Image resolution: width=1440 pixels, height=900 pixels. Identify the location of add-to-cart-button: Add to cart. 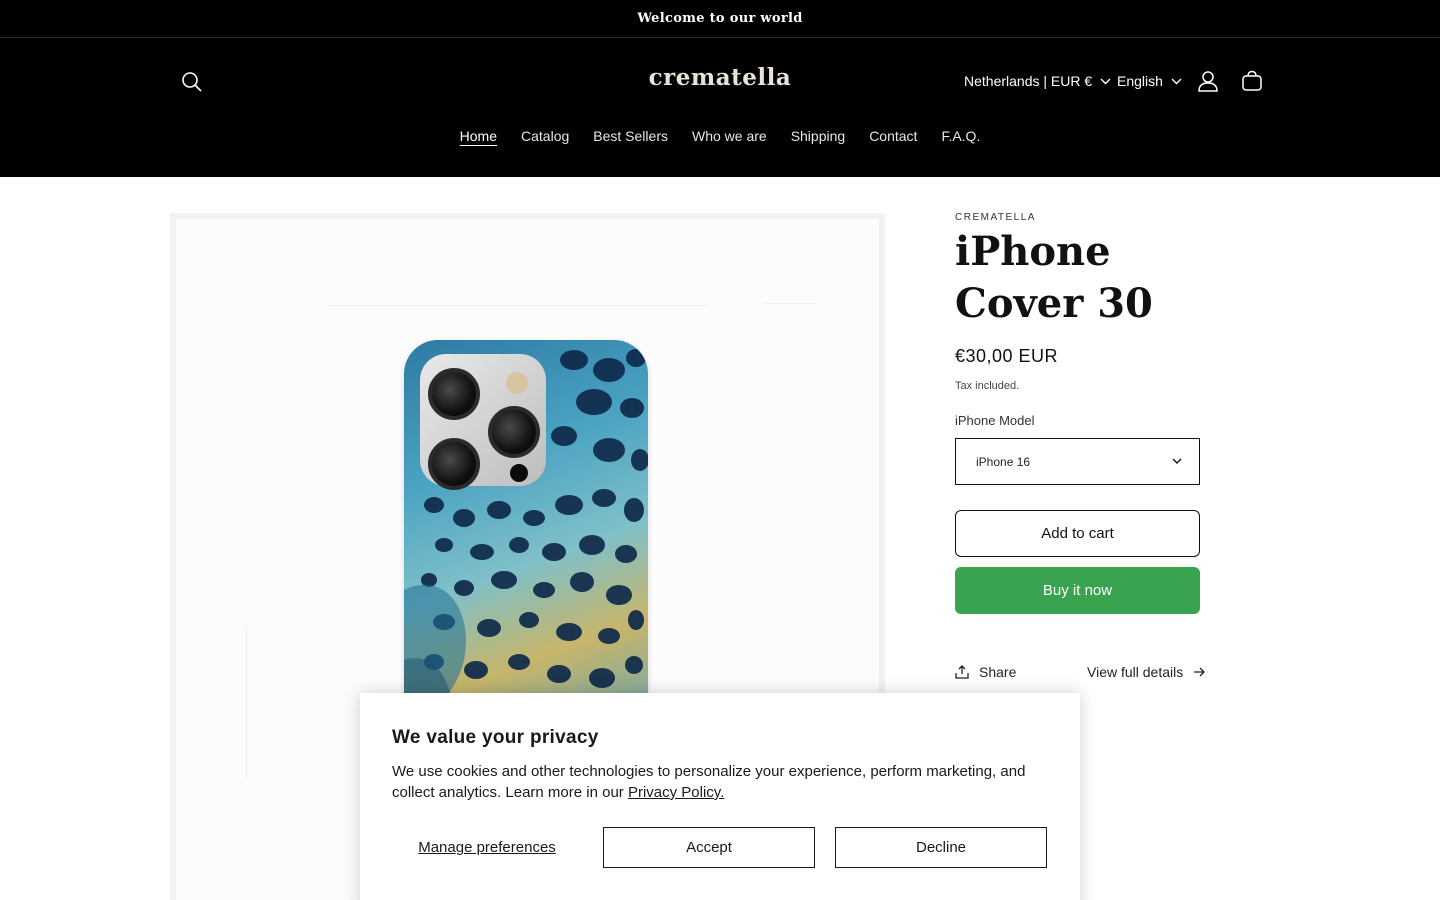
(1077, 533).